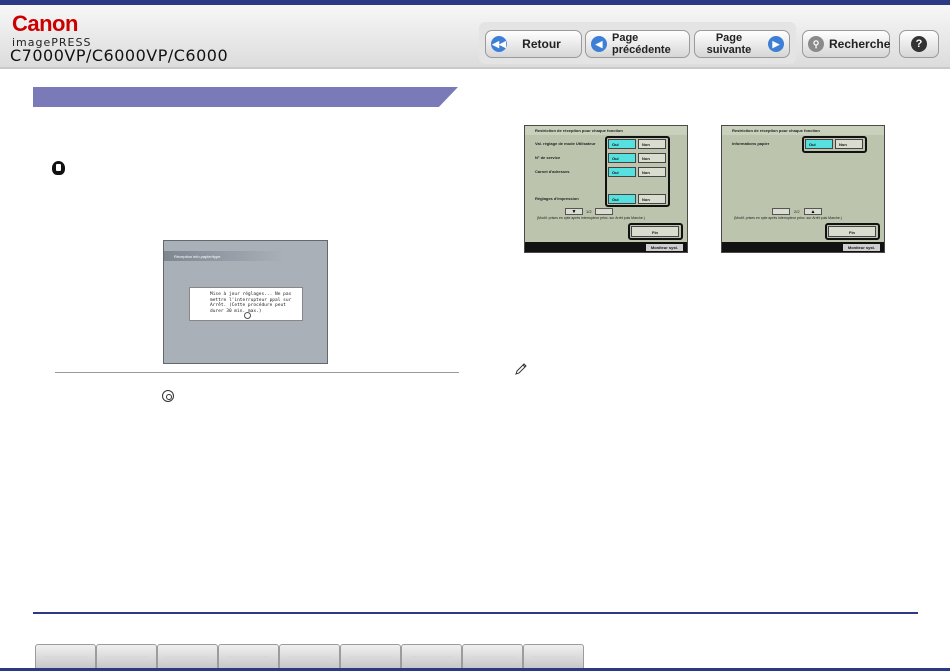  What do you see at coordinates (565, 143) in the screenshot?
I see `row-label-user-mode: Val. réglage de mode Utilisateur` at bounding box center [565, 143].